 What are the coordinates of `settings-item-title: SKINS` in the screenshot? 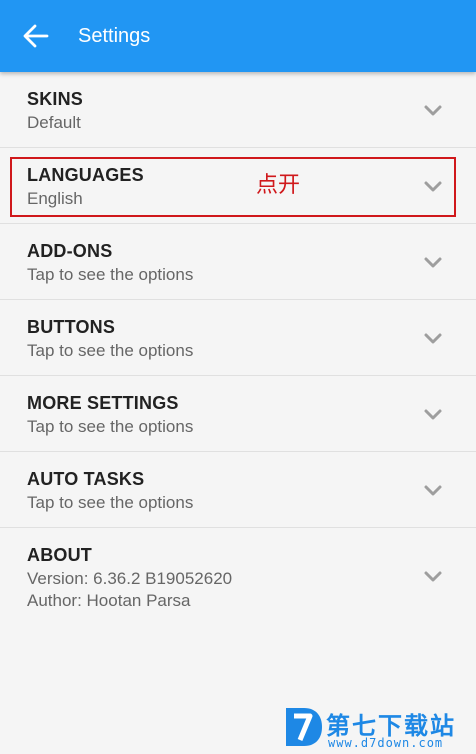 It's located at (55, 99).